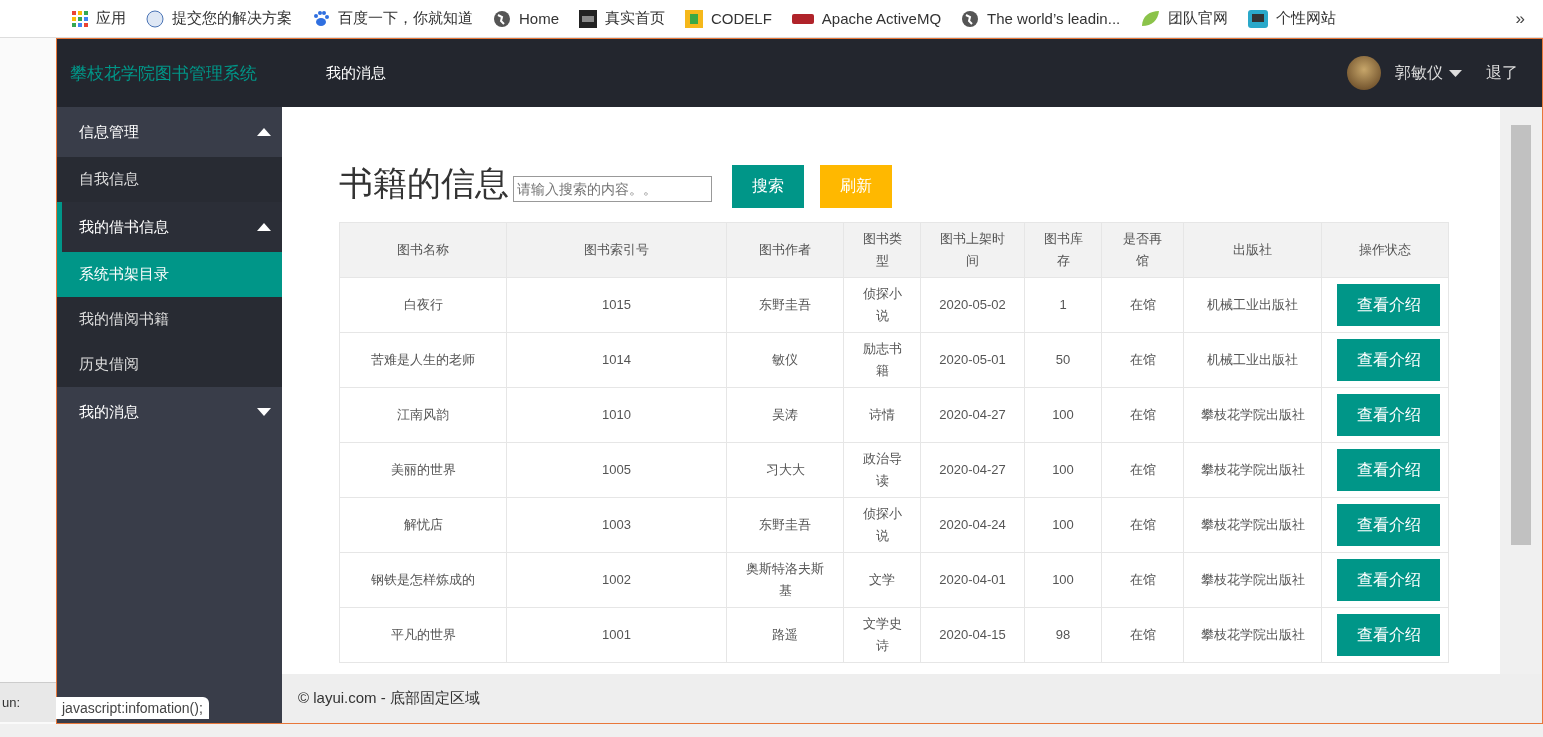  Describe the element at coordinates (1142, 250) in the screenshot. I see `column-header: 是否再馆` at that location.